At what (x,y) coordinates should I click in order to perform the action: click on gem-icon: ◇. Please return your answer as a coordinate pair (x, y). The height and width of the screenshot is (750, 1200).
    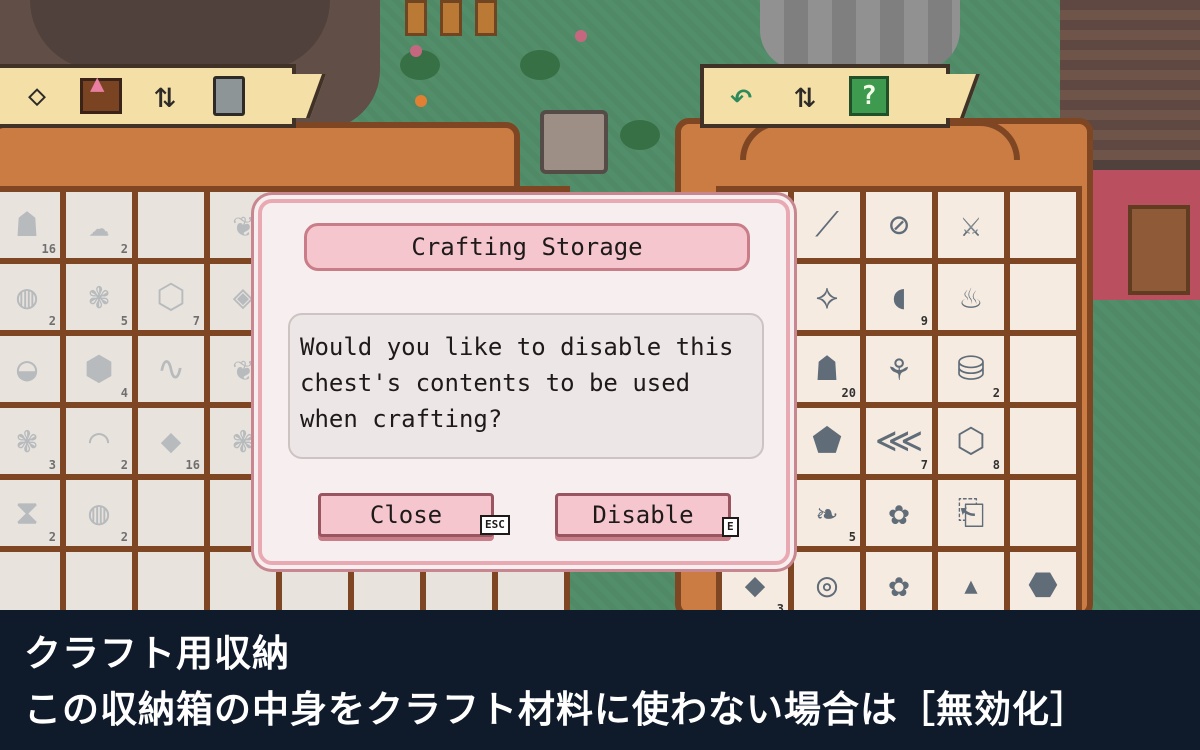
    Looking at the image, I should click on (37, 95).